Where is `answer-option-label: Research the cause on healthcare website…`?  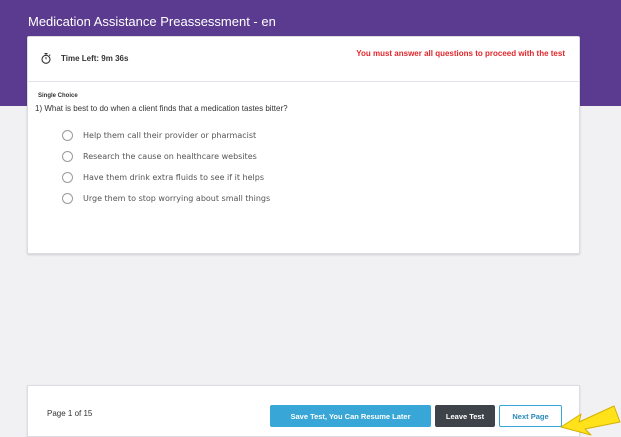
answer-option-label: Research the cause on healthcare website… is located at coordinates (170, 156).